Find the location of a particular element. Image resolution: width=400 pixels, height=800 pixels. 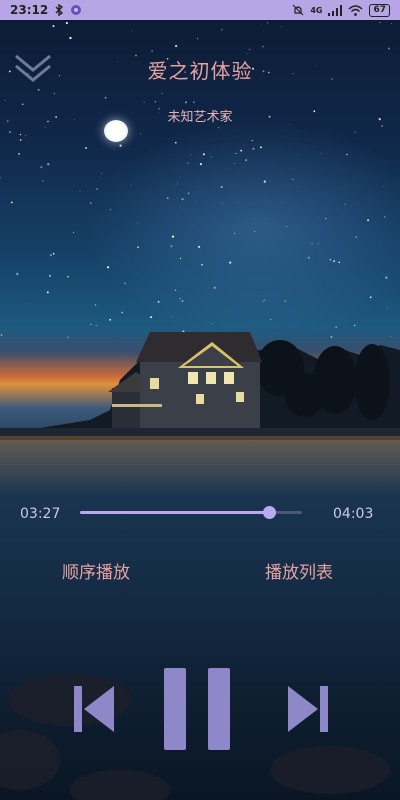

progress-fill is located at coordinates (175, 512).